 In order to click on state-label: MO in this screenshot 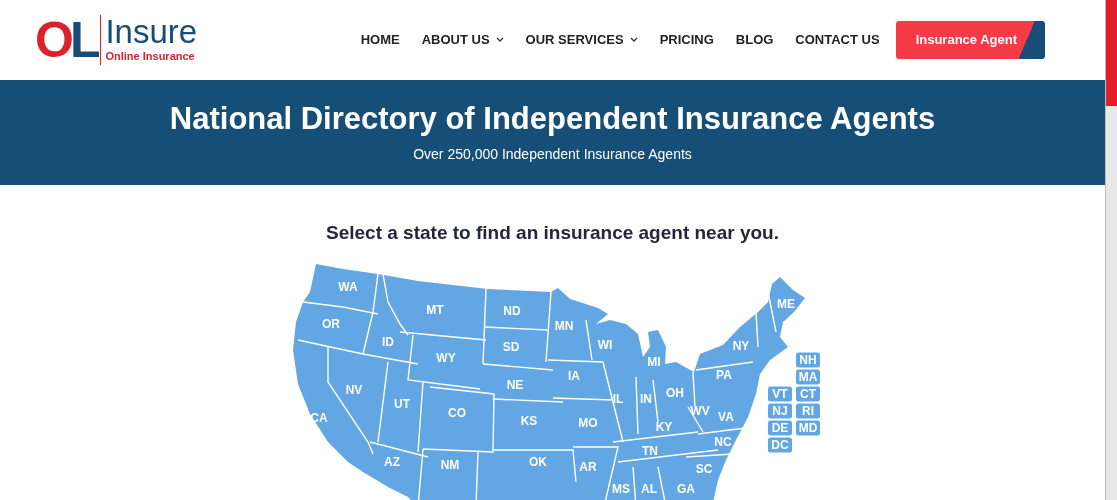, I will do `click(587, 422)`.